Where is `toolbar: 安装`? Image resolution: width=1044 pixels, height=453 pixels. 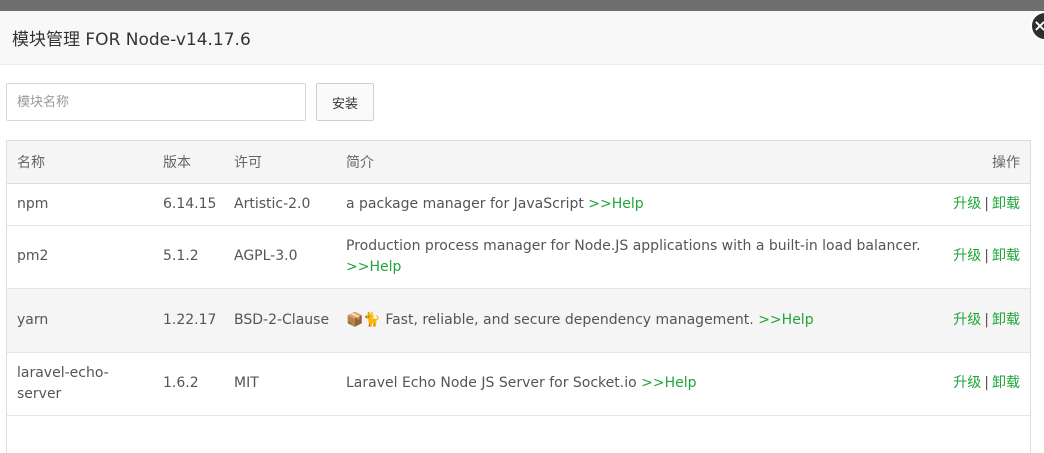 toolbar: 安装 is located at coordinates (190, 102).